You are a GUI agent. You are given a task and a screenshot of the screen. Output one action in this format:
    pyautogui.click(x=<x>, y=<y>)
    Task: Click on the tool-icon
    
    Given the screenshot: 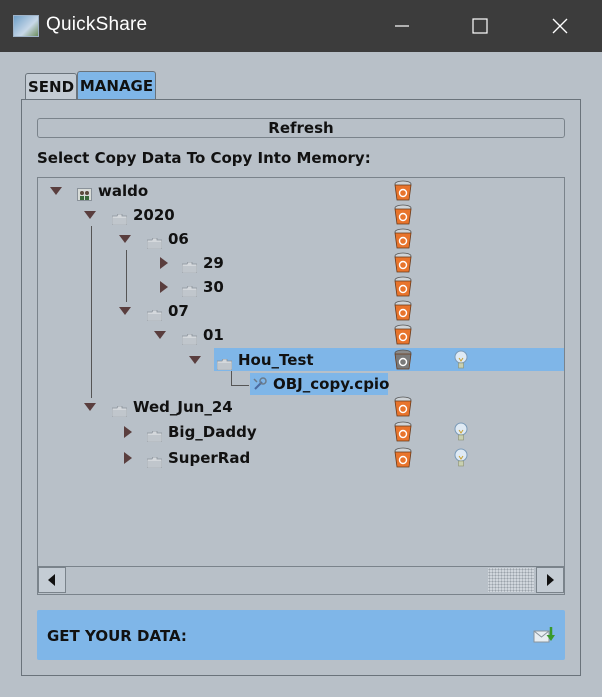 What is the action you would take?
    pyautogui.click(x=259, y=383)
    